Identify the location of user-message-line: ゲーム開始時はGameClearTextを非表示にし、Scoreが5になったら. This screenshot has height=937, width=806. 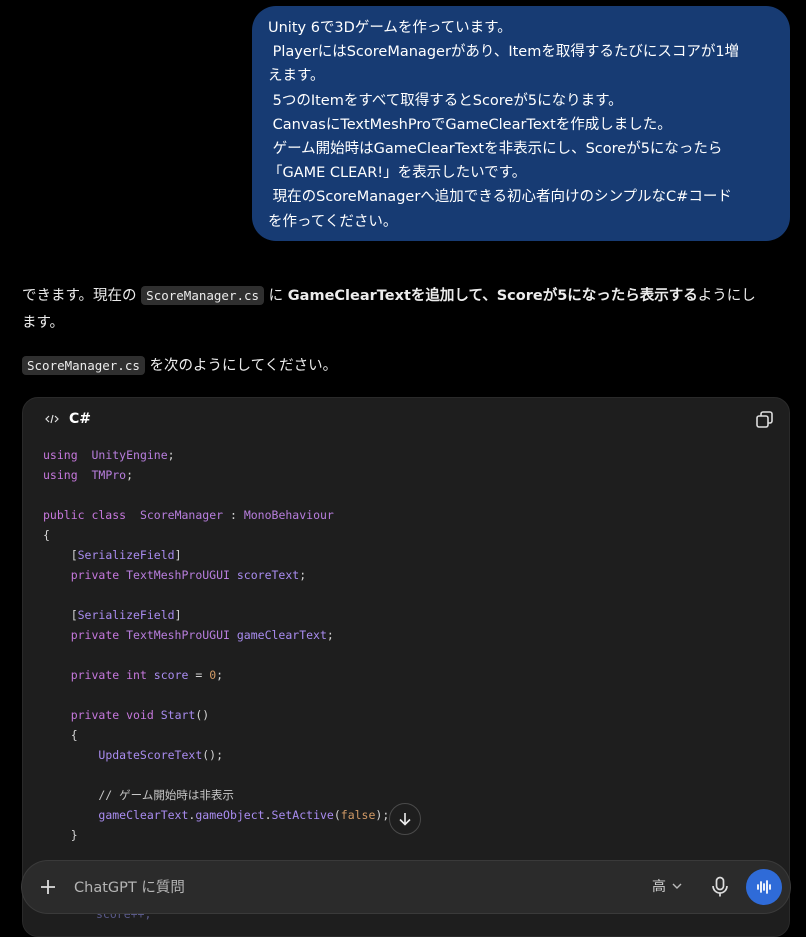
(495, 149).